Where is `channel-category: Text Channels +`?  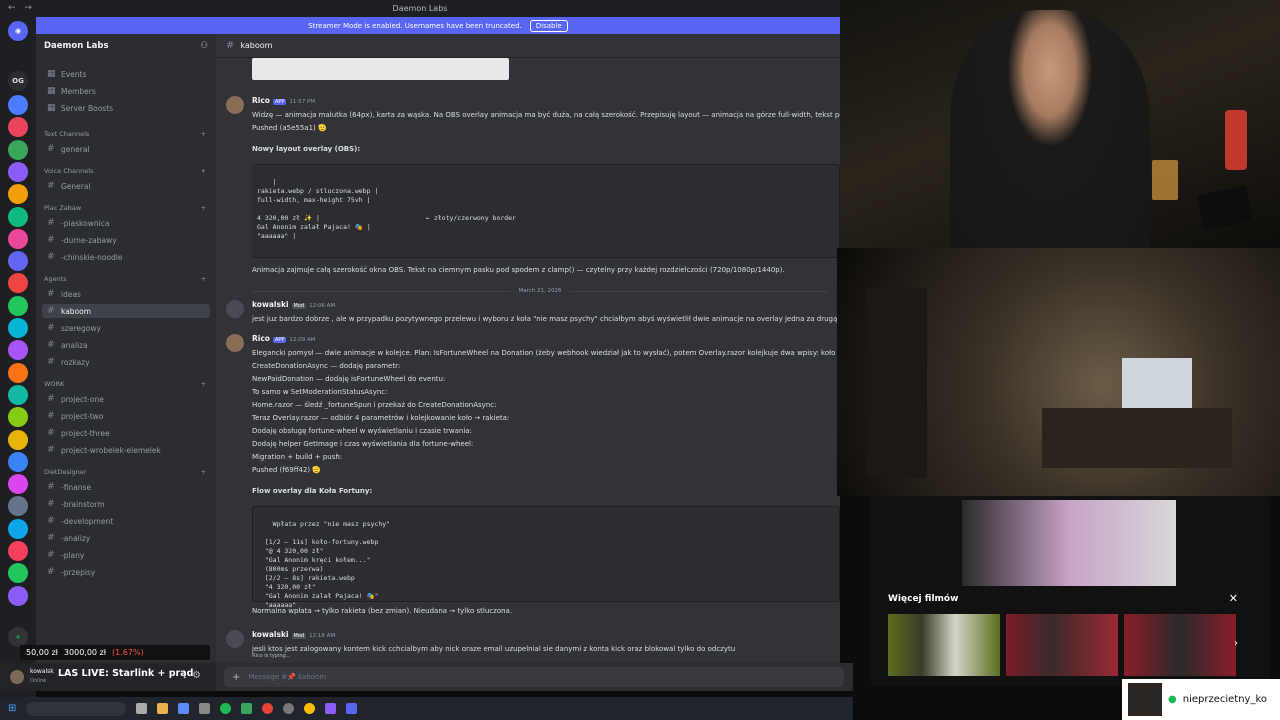 channel-category: Text Channels + is located at coordinates (125, 134).